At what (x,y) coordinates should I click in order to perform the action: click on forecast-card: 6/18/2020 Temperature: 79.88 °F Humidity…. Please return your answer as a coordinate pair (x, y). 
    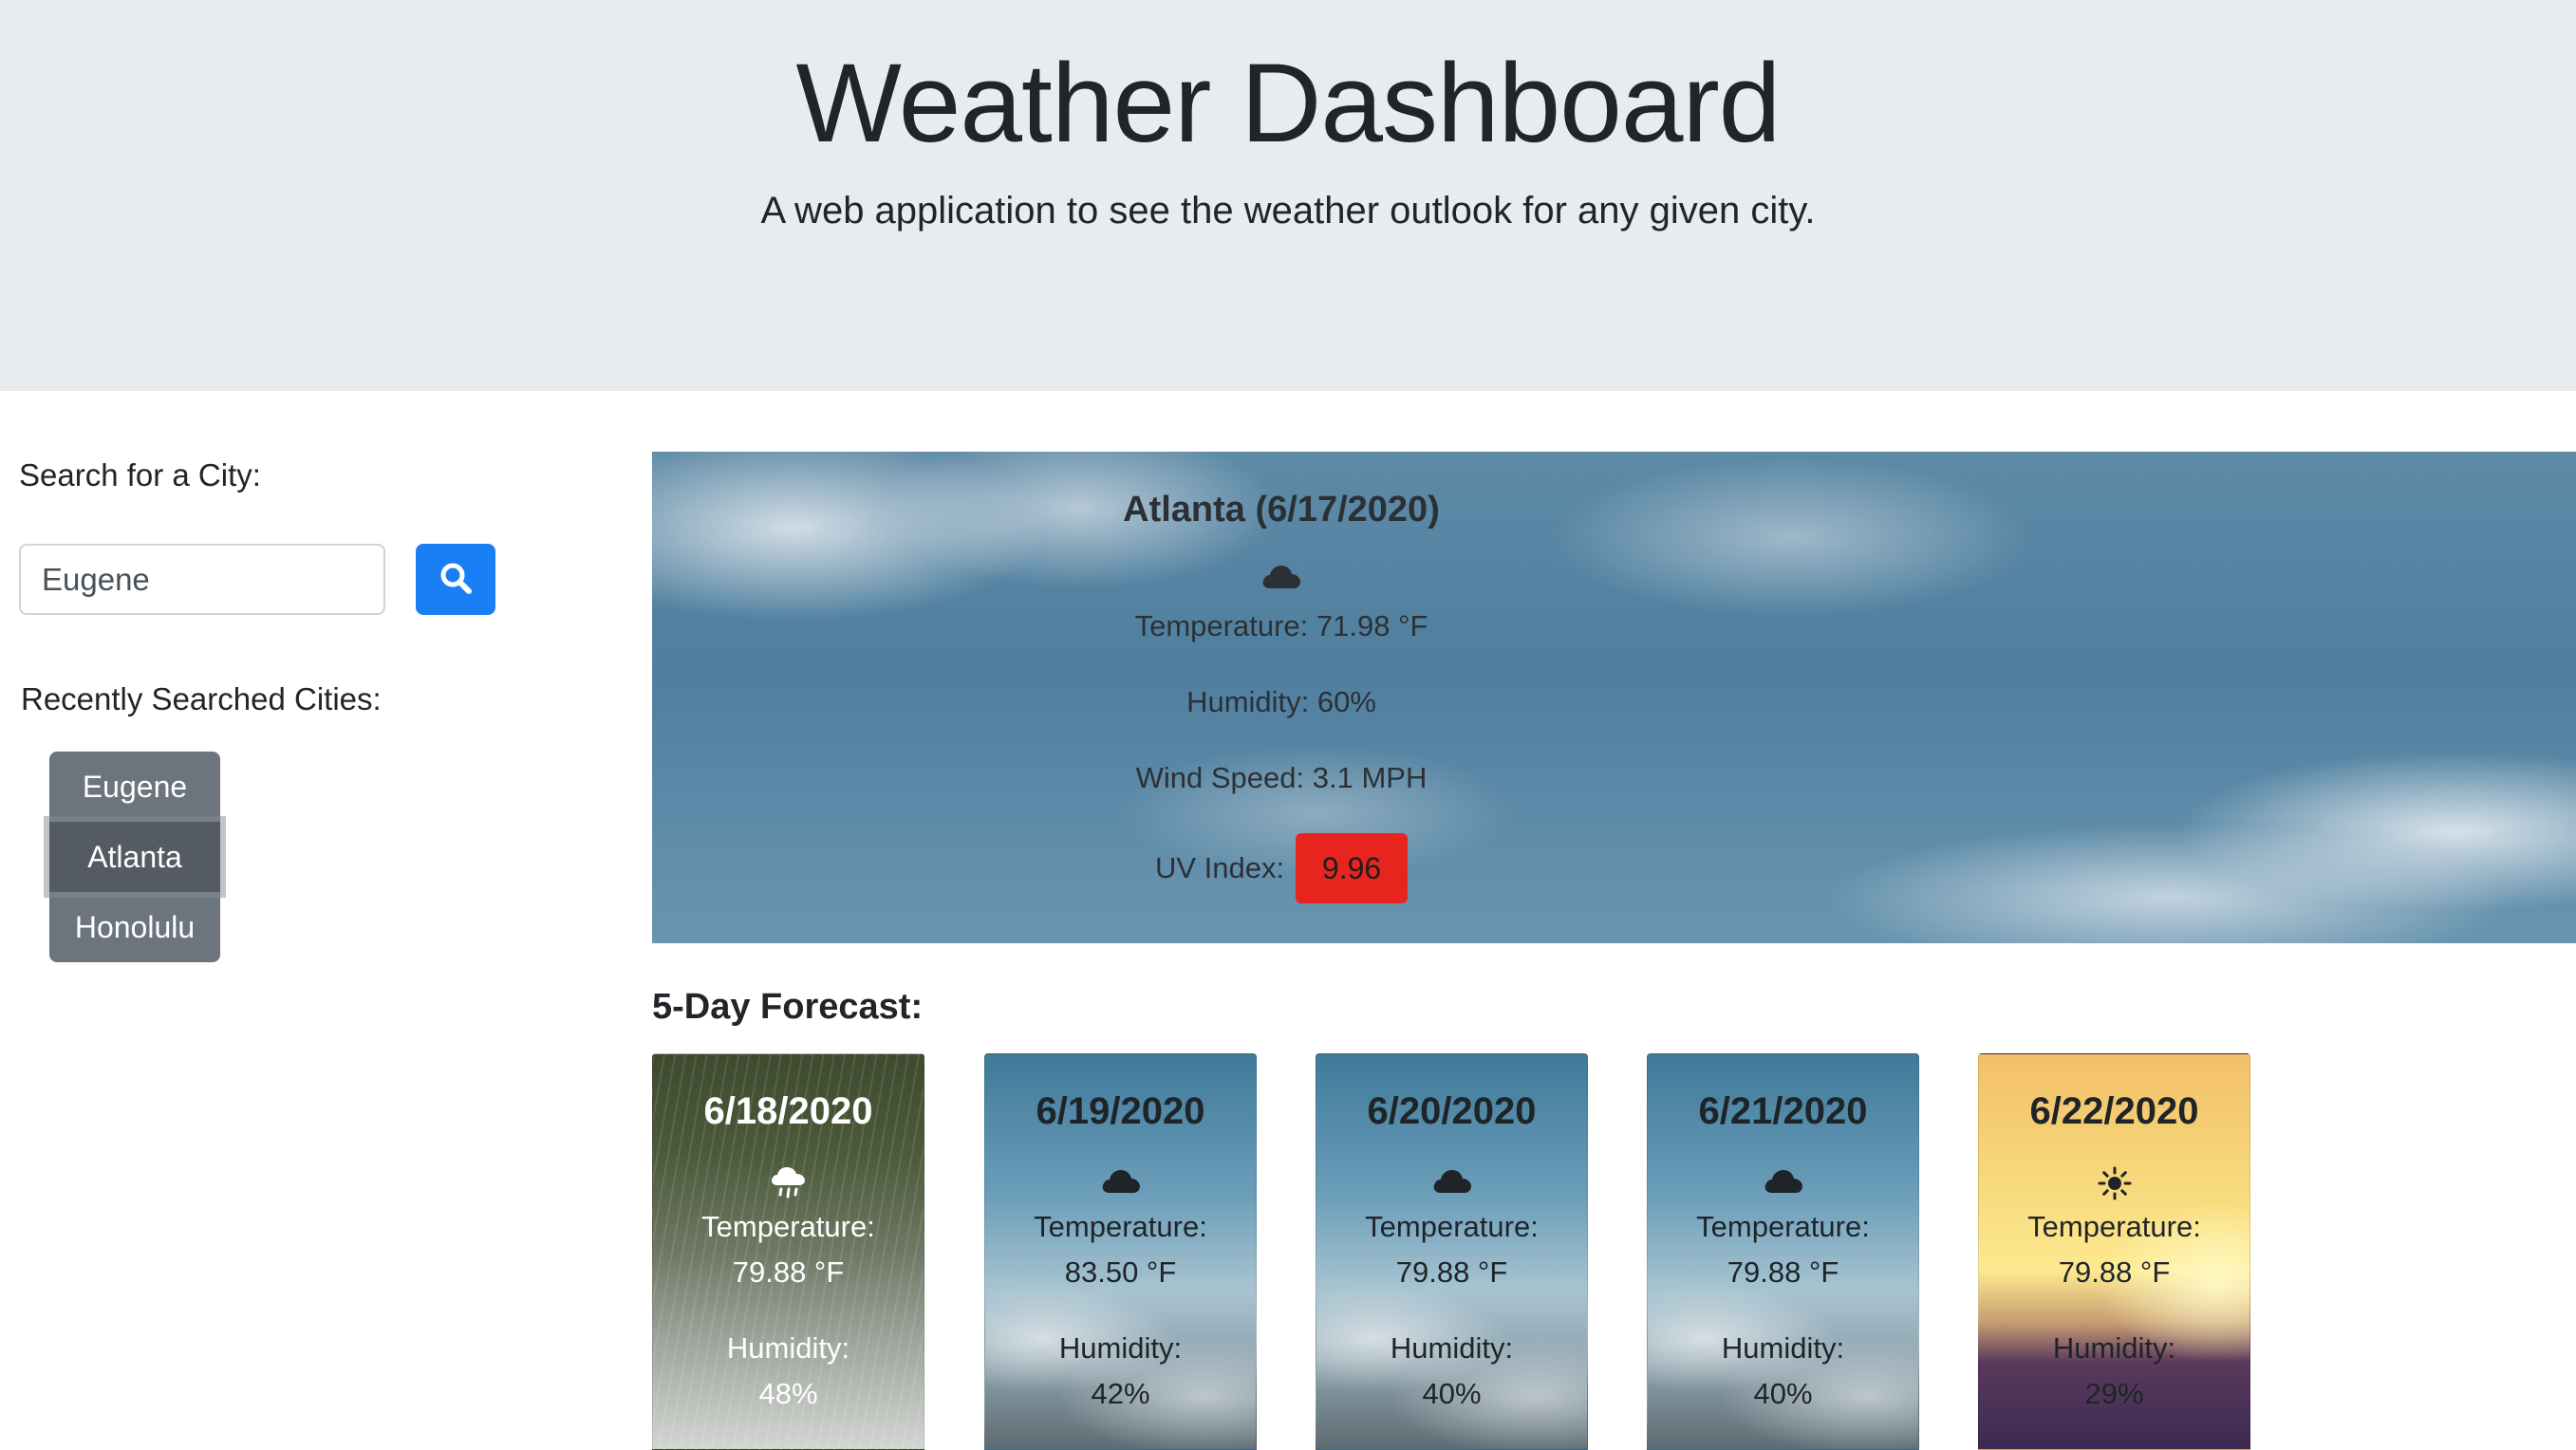
    Looking at the image, I should click on (788, 1251).